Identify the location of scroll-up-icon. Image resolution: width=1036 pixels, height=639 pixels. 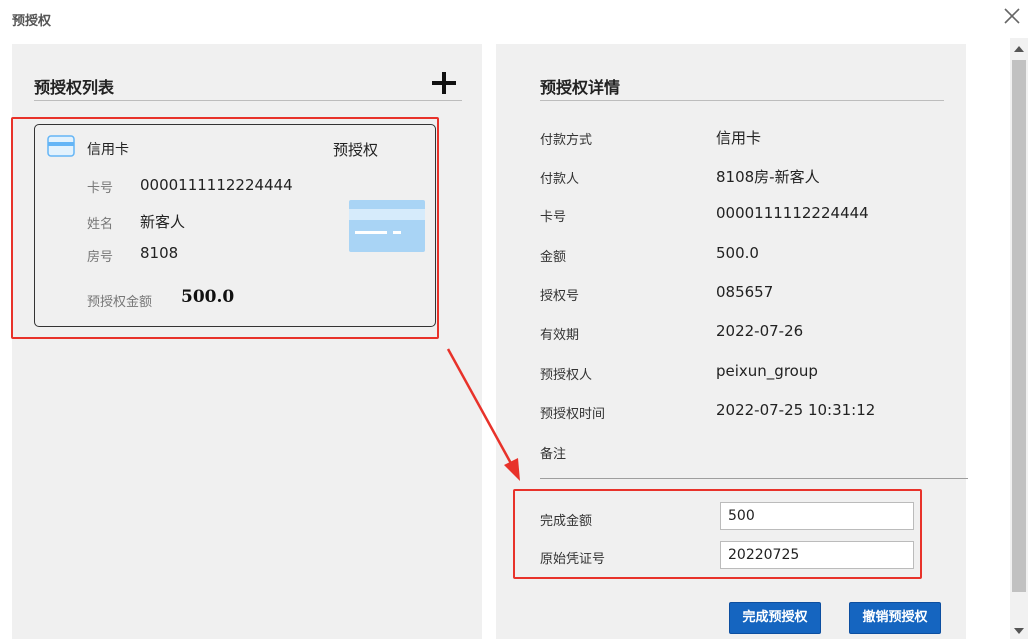
(1019, 49).